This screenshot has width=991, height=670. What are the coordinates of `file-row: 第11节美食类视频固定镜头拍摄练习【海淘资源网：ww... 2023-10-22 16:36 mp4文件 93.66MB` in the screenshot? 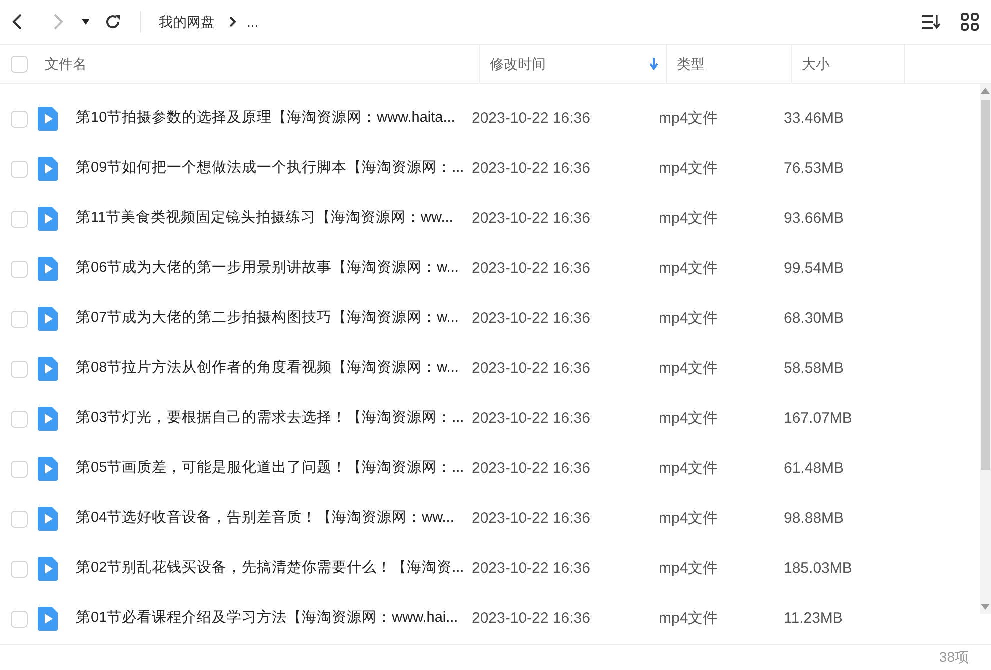 It's located at (490, 219).